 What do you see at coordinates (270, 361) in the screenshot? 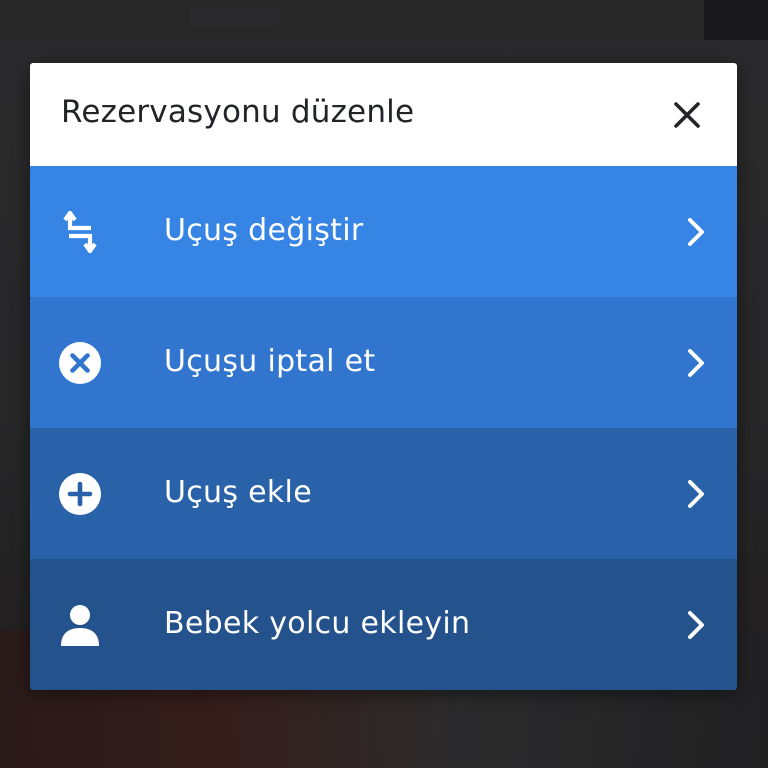
I see `menu-item-label: Uçuşu iptal et` at bounding box center [270, 361].